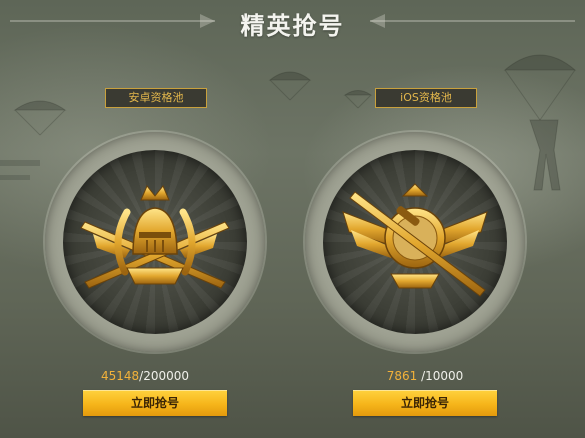 Image resolution: width=585 pixels, height=438 pixels. What do you see at coordinates (472, 21) in the screenshot?
I see `right-title-rifle-deco-icon` at bounding box center [472, 21].